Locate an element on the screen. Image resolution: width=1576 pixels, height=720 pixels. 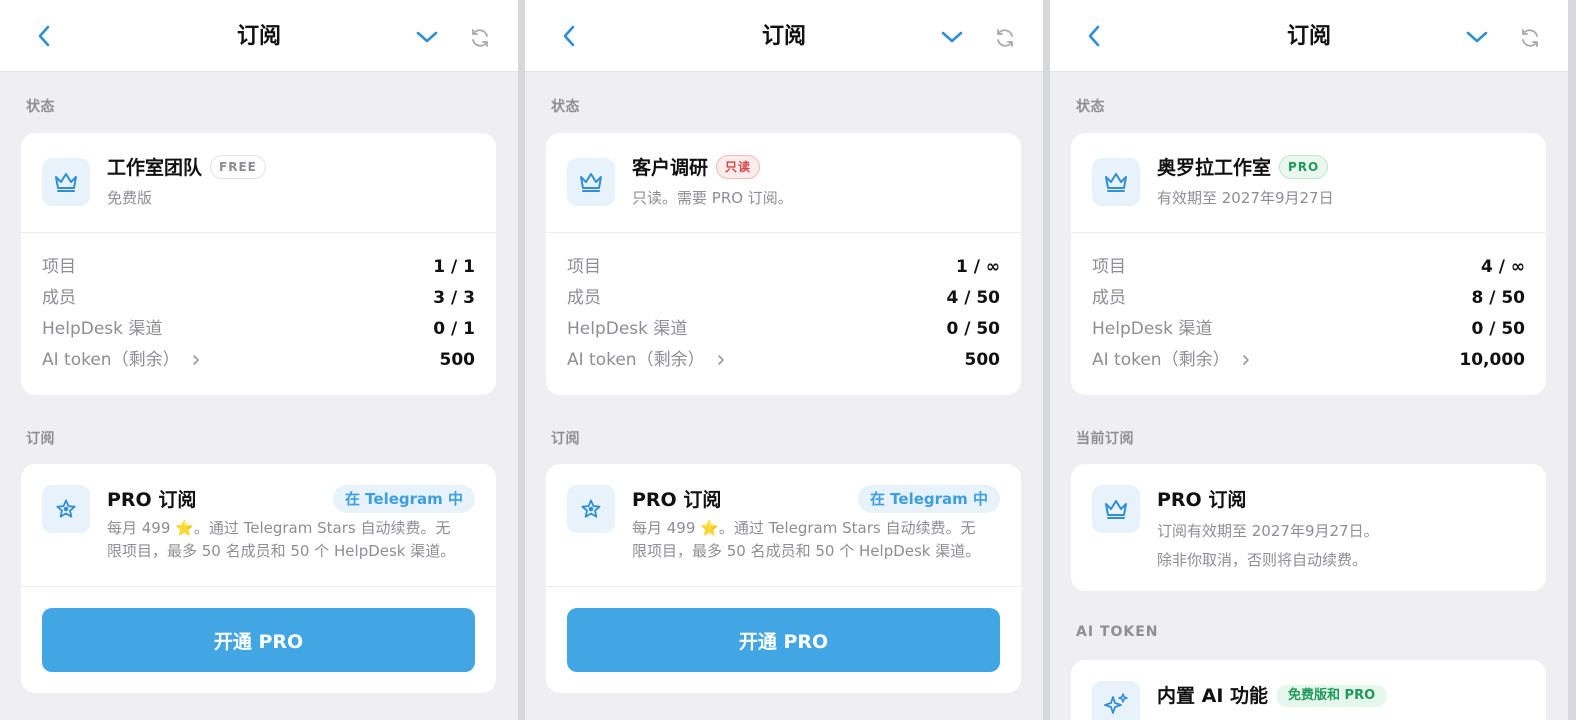
plan-subtitle: 有效期至 2027年9月27日 is located at coordinates (1245, 198).